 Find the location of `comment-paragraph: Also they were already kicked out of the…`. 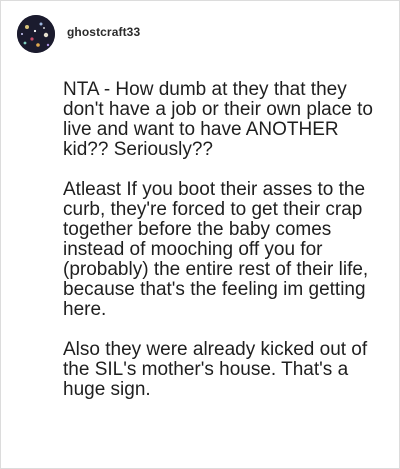

comment-paragraph: Also they were already kicked out of the… is located at coordinates (215, 369).